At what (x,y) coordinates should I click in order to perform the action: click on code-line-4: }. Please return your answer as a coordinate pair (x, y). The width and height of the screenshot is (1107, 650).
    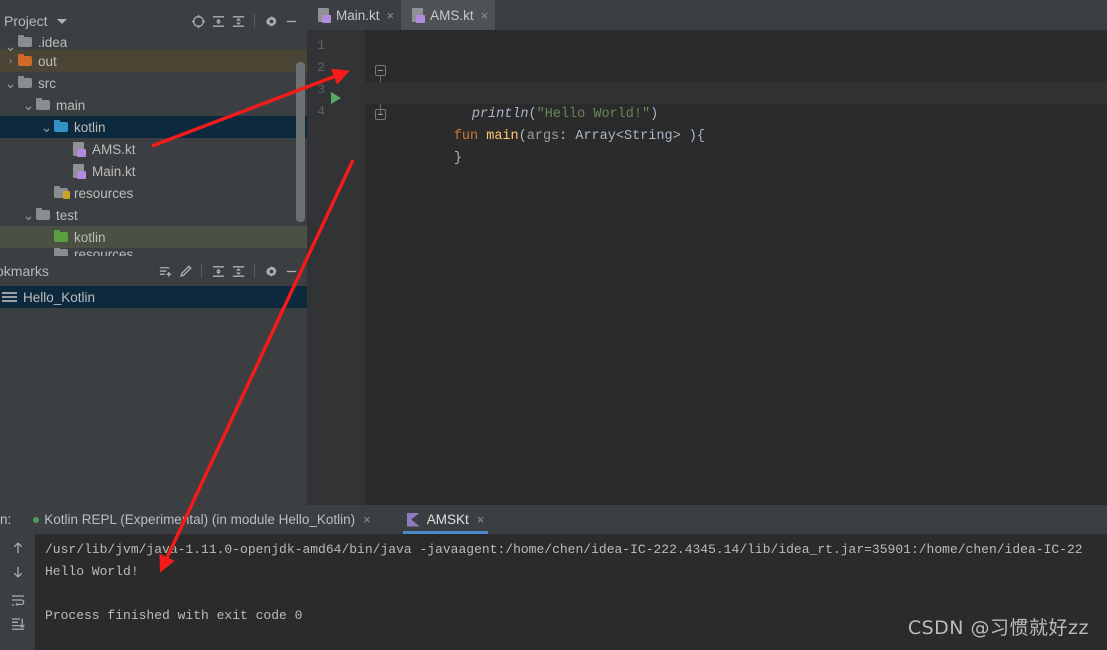
    Looking at the image, I should click on (741, 135).